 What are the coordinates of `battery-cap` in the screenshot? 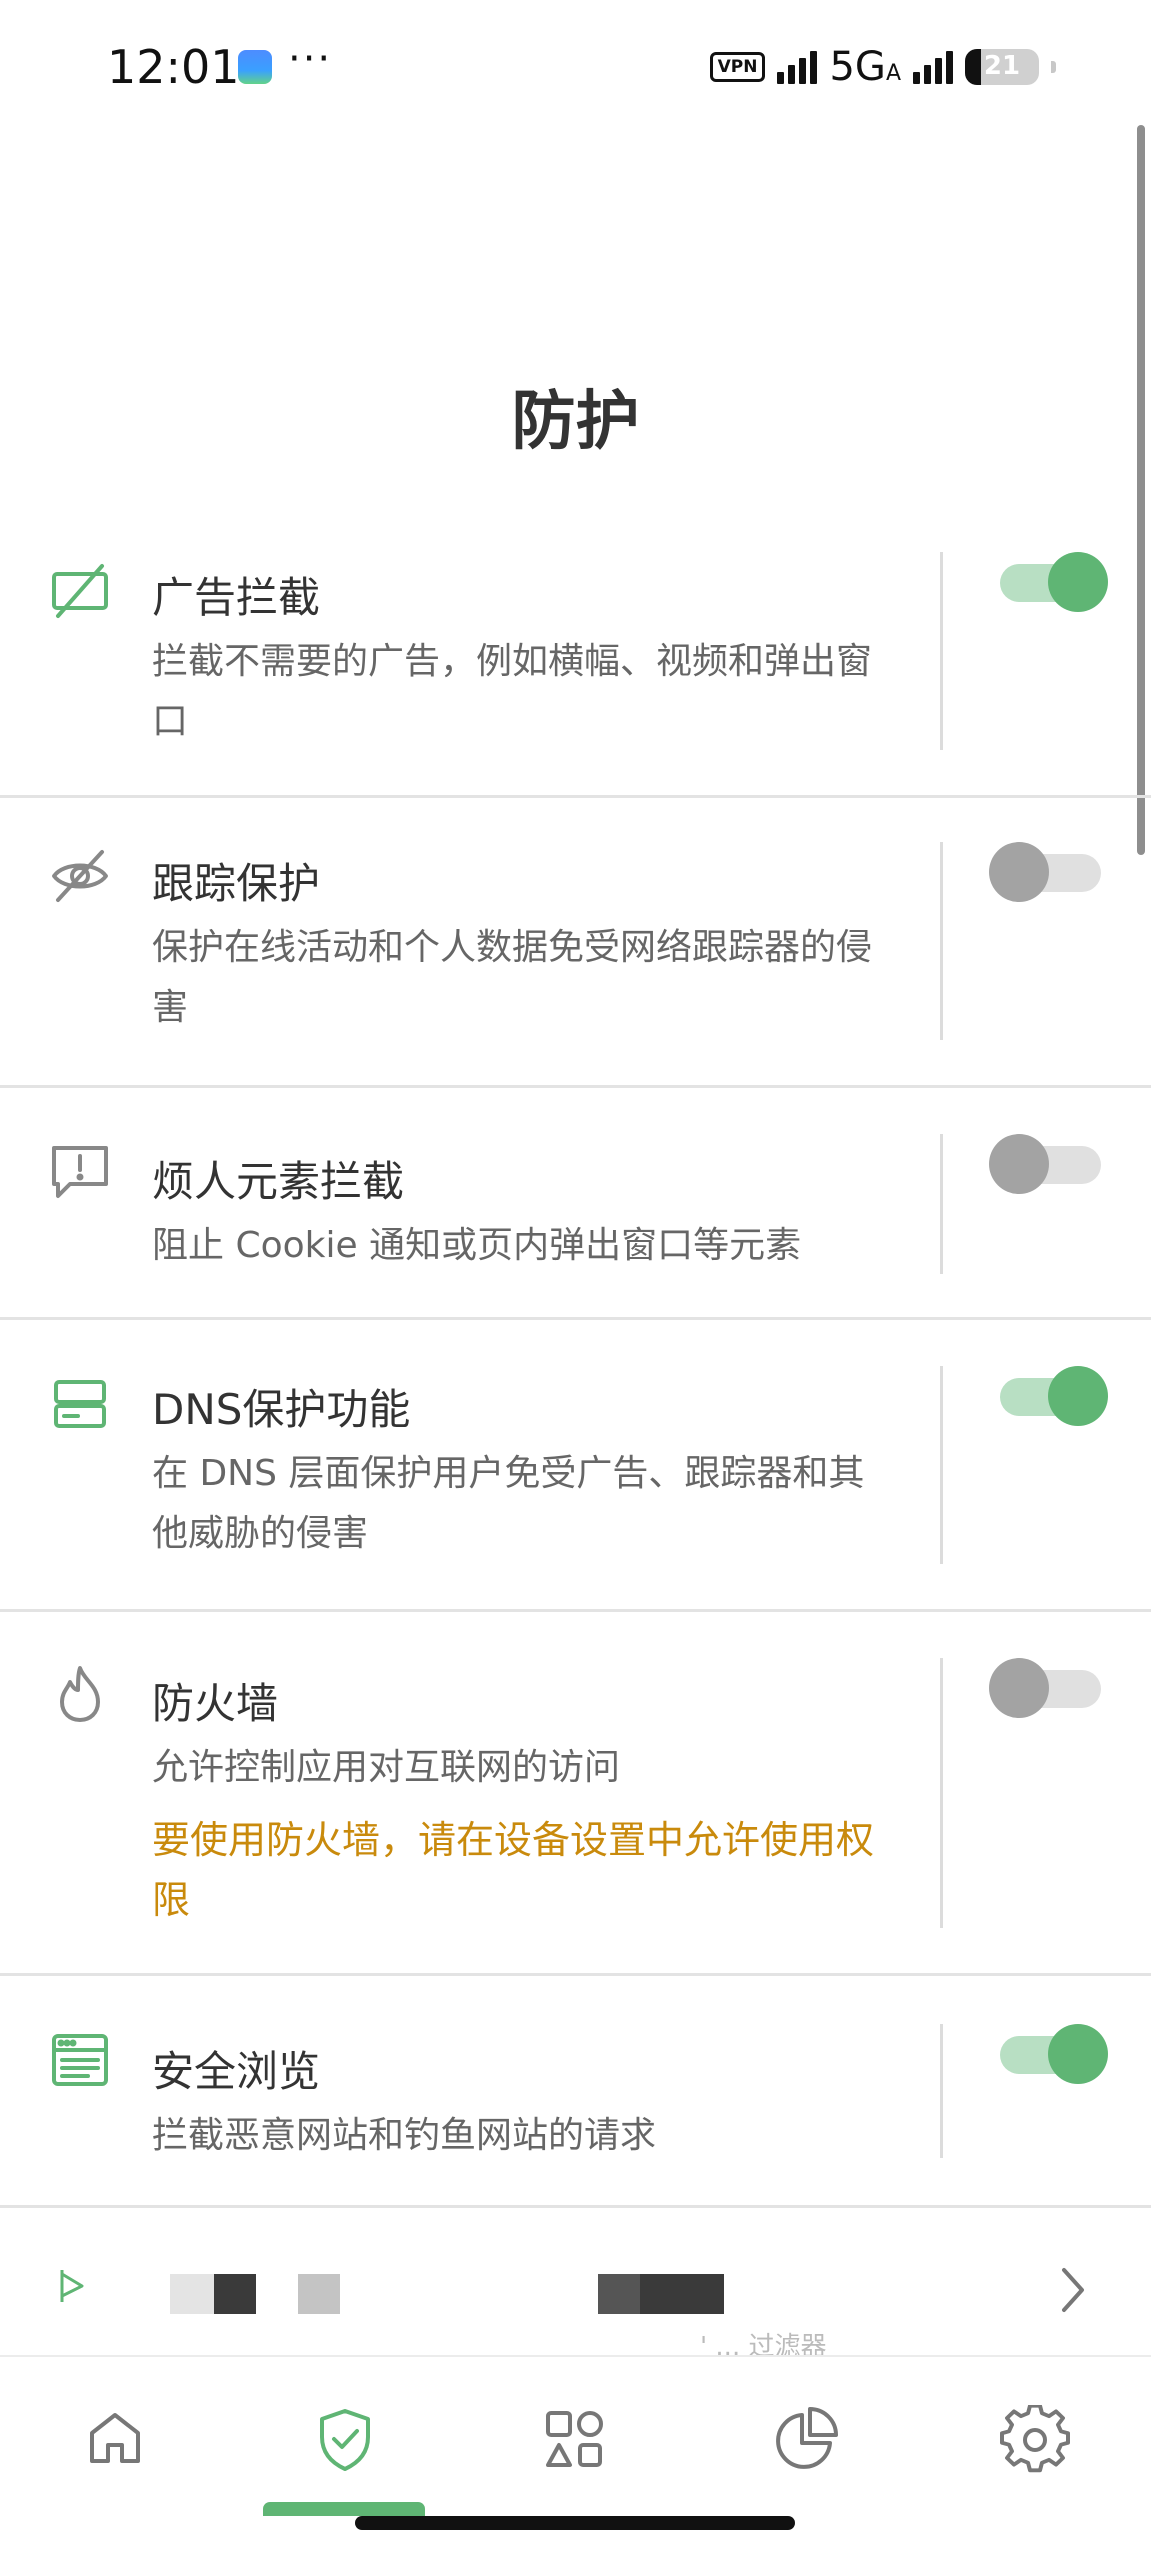 It's located at (1053, 67).